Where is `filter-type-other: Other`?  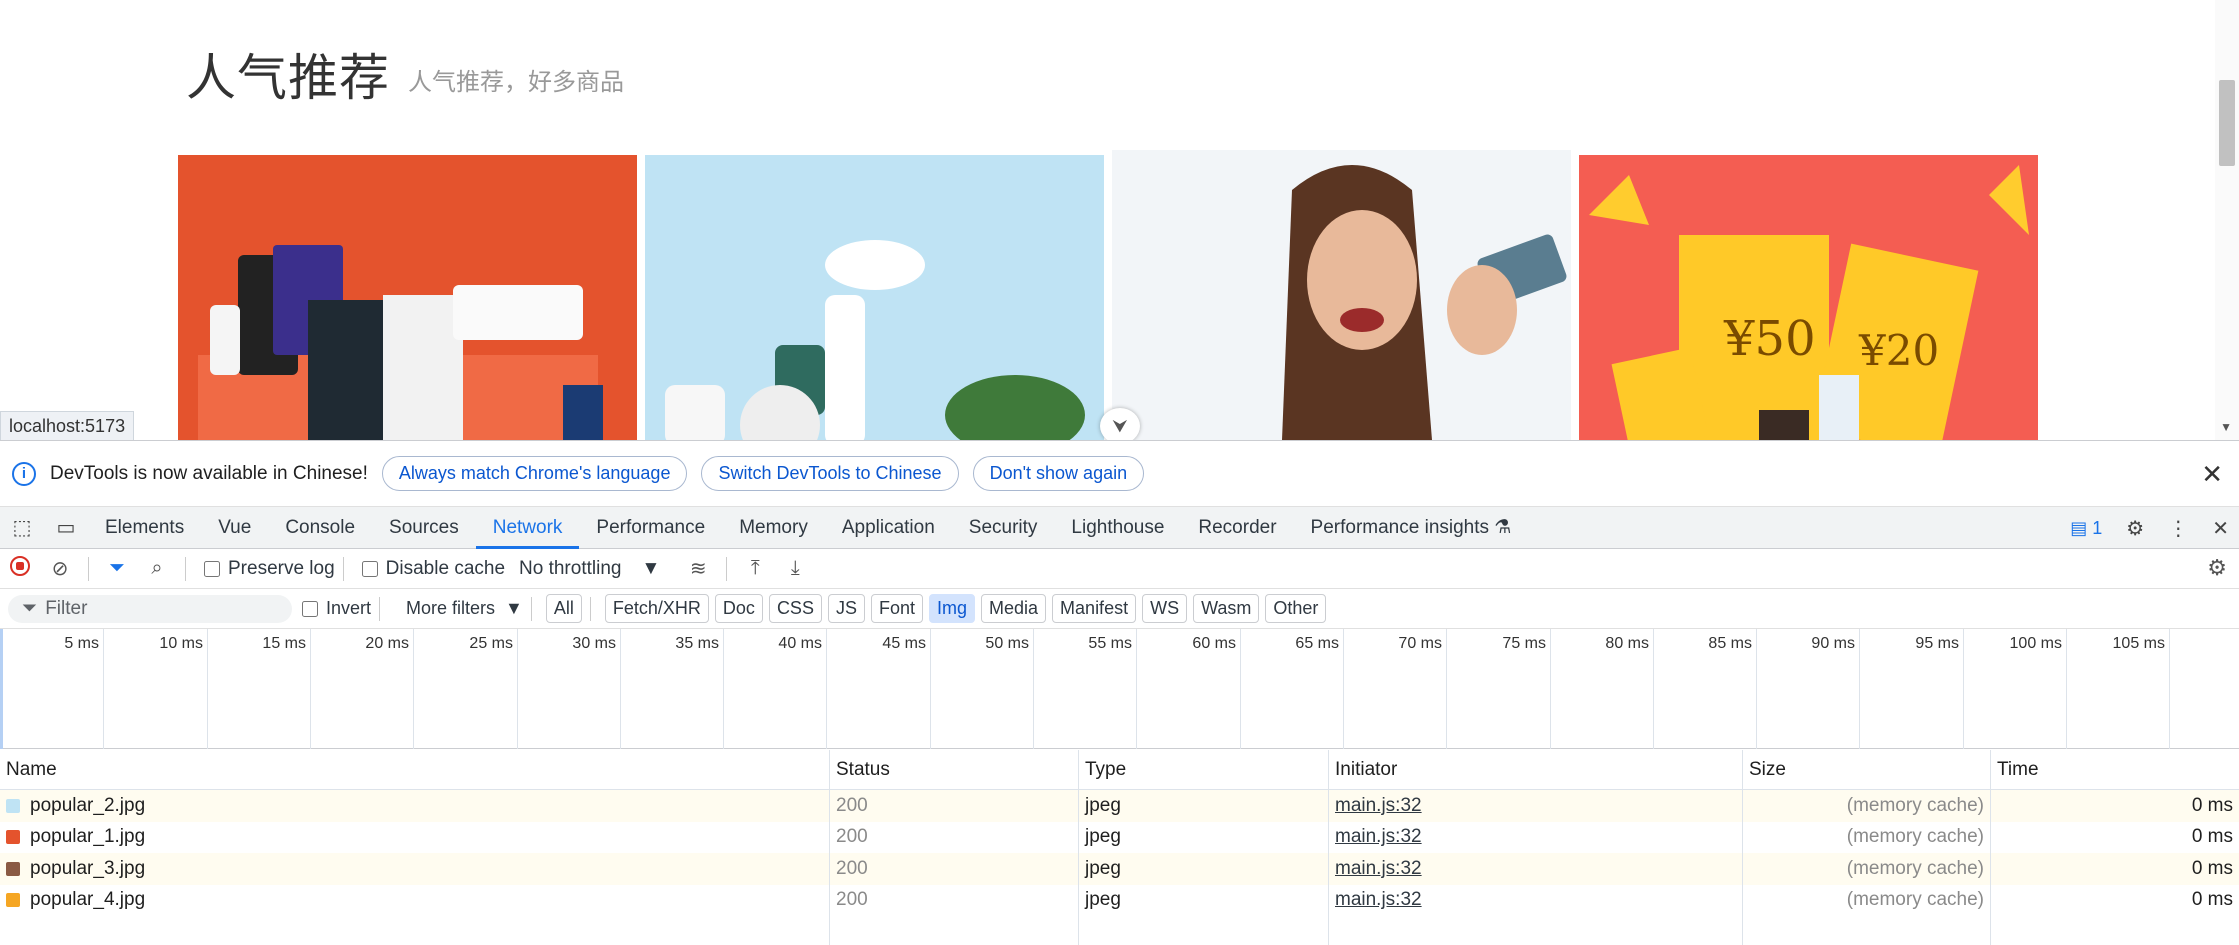 filter-type-other: Other is located at coordinates (1296, 608).